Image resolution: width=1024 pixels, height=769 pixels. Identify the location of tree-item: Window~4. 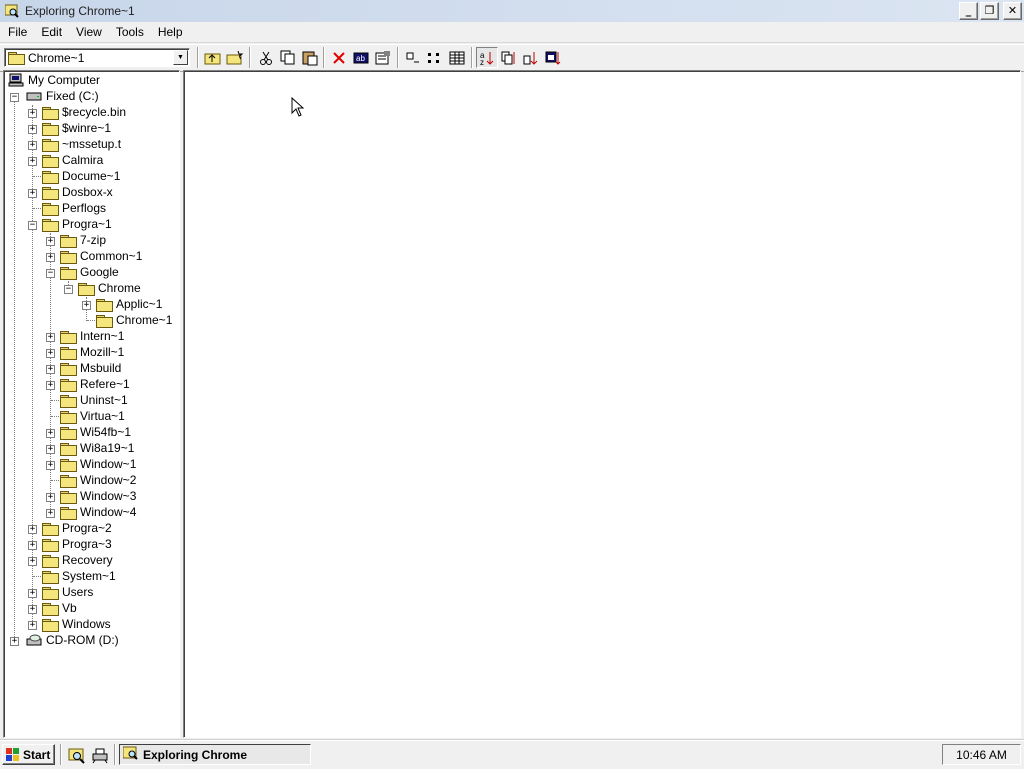
(98, 512).